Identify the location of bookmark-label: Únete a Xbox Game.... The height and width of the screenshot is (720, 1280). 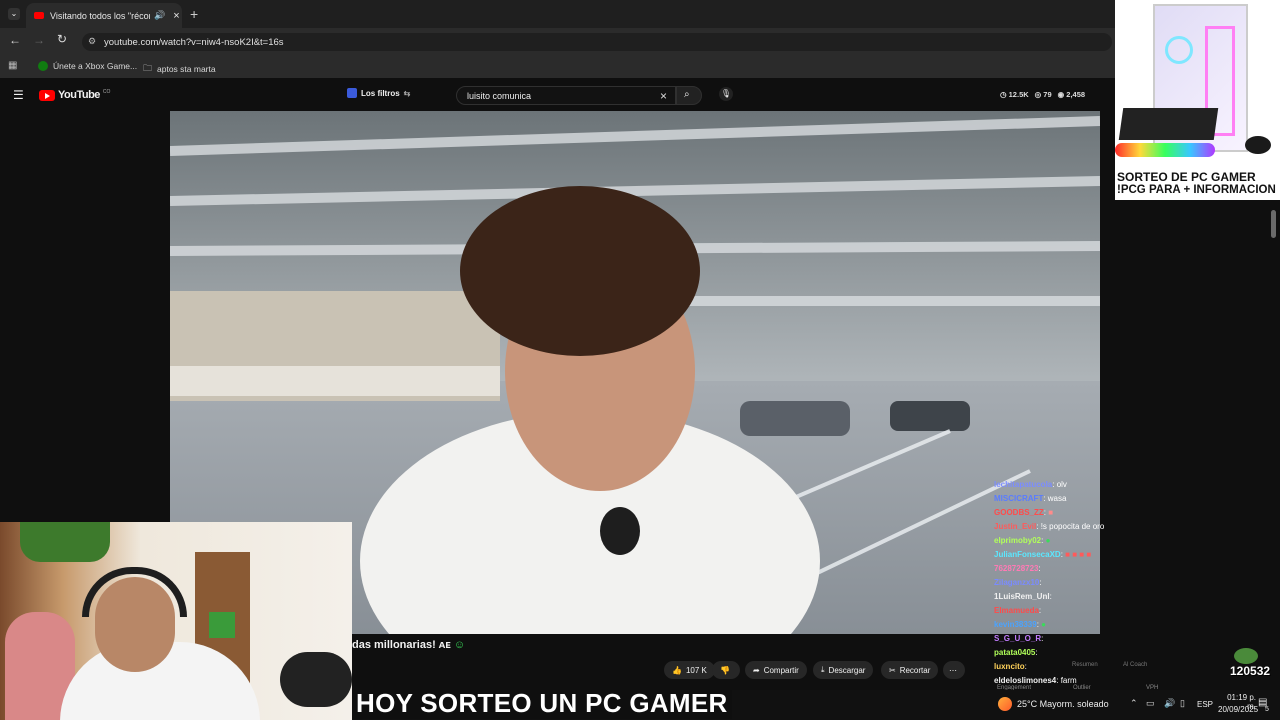
(95, 66).